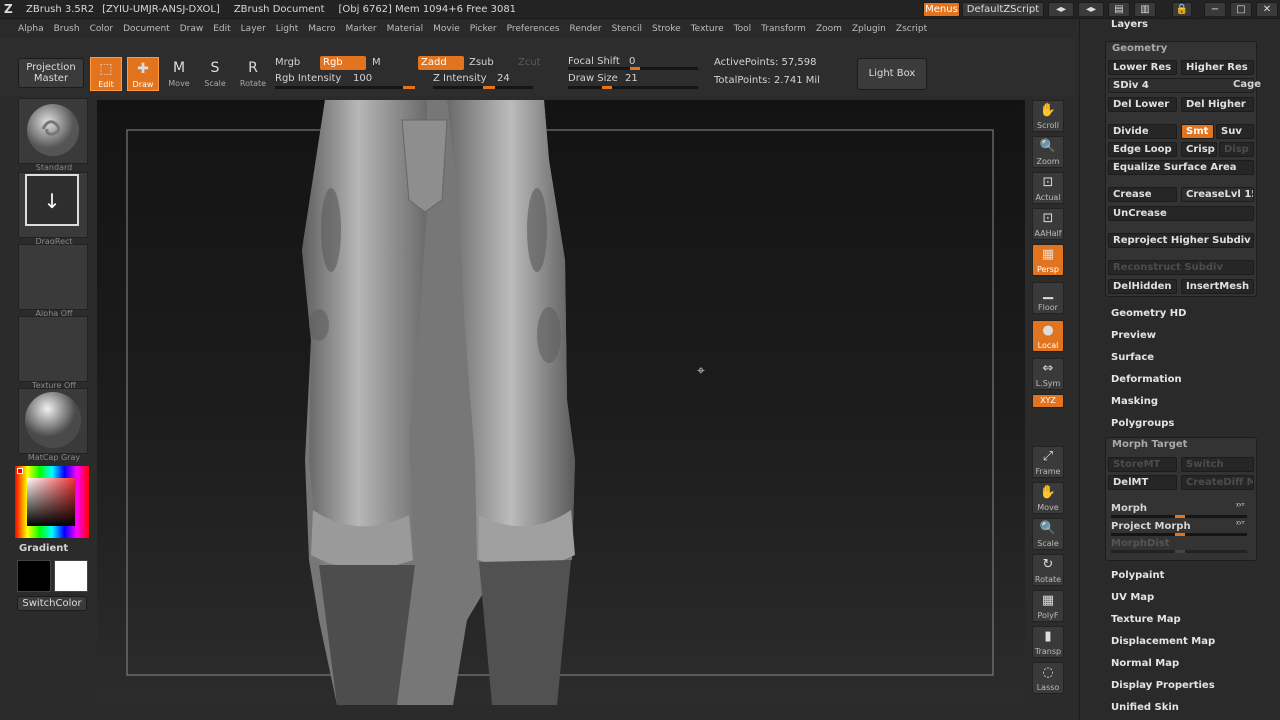 This screenshot has width=1280, height=720. What do you see at coordinates (102, 29) in the screenshot?
I see `menu-color: Color` at bounding box center [102, 29].